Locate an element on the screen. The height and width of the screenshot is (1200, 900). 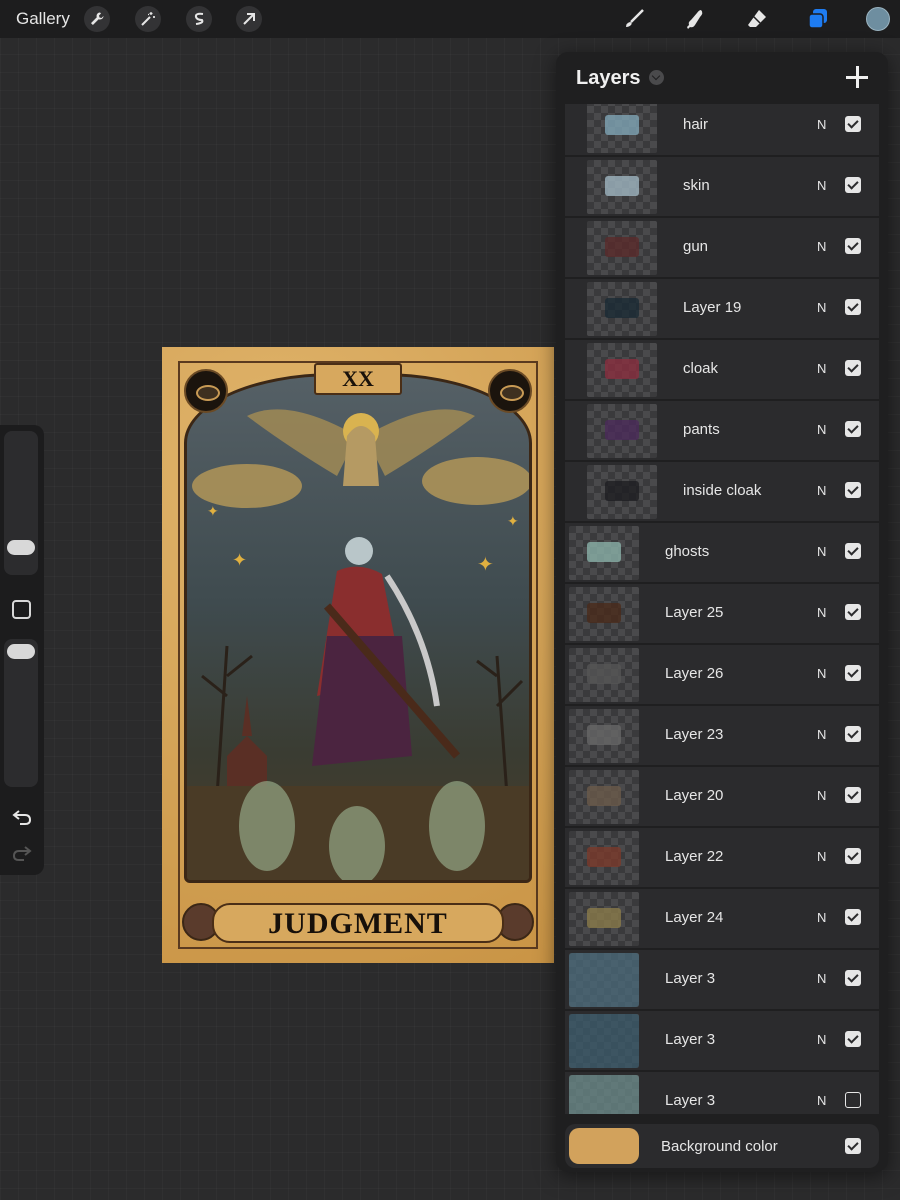
layer-row: Layer 20 N is located at coordinates (722, 797).